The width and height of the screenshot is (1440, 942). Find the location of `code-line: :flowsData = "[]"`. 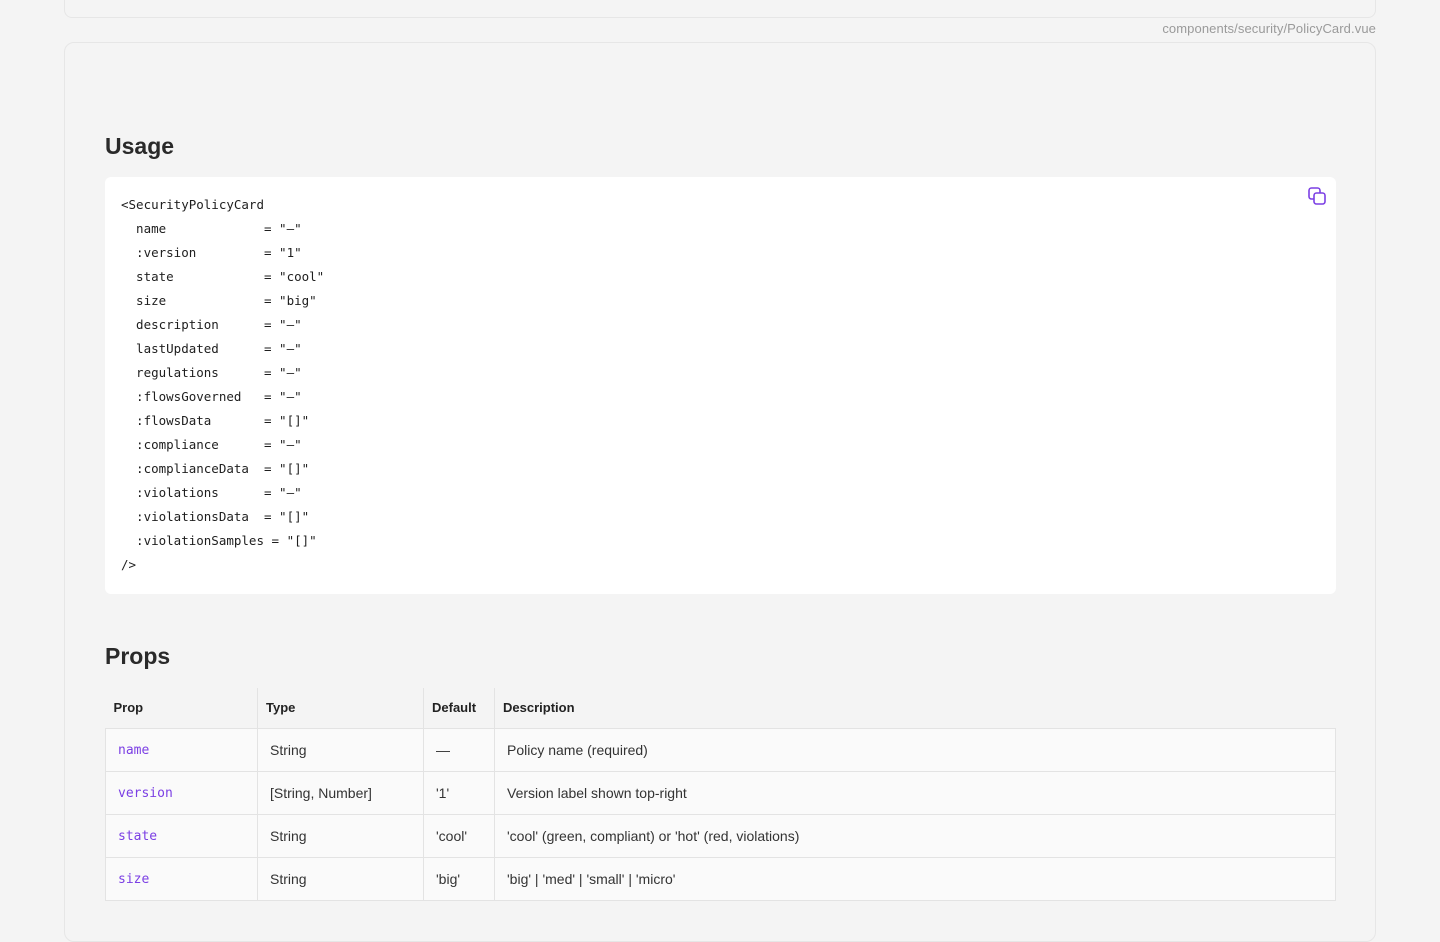

code-line: :flowsData = "[]" is located at coordinates (215, 420).